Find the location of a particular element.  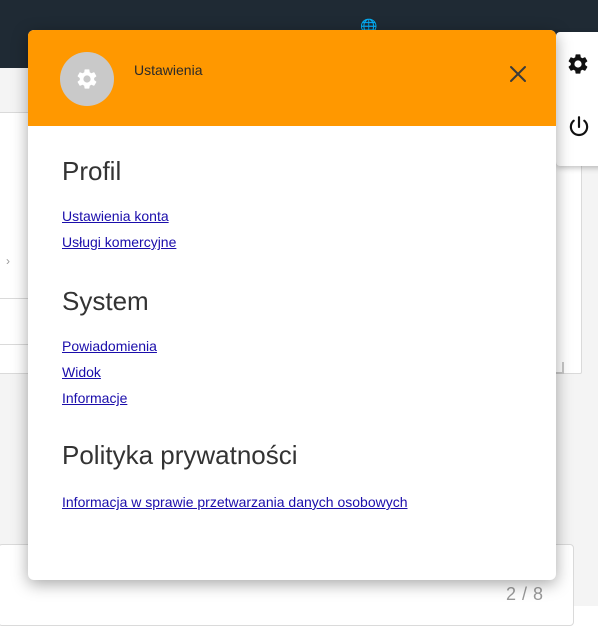

link-view: Widok is located at coordinates (81, 372).